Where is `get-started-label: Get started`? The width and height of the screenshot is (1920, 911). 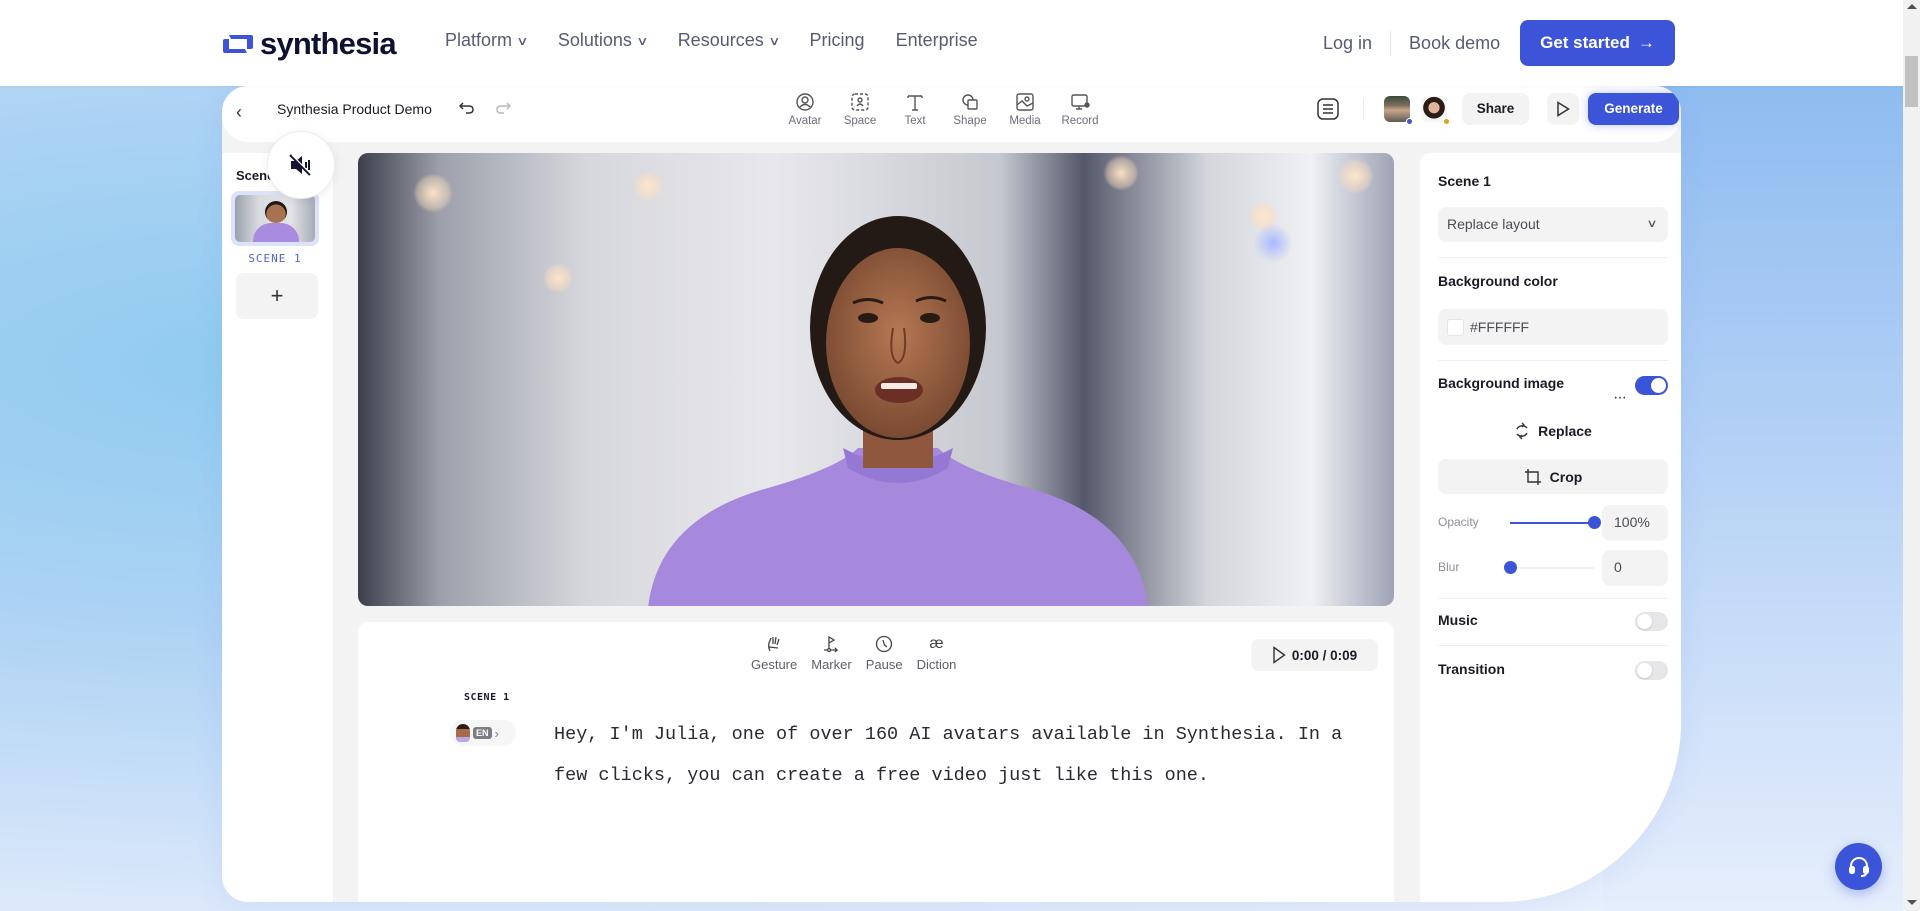
get-started-label: Get started is located at coordinates (1585, 42).